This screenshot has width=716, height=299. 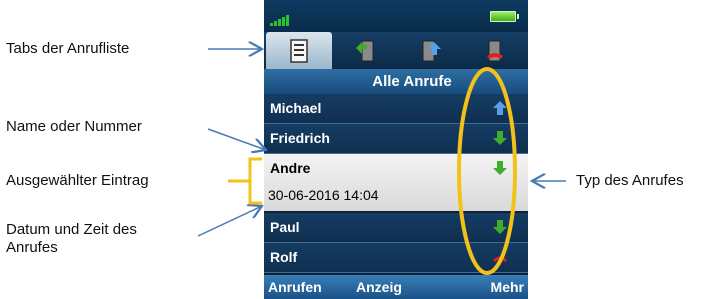 What do you see at coordinates (245, 181) in the screenshot?
I see `selection-bracket` at bounding box center [245, 181].